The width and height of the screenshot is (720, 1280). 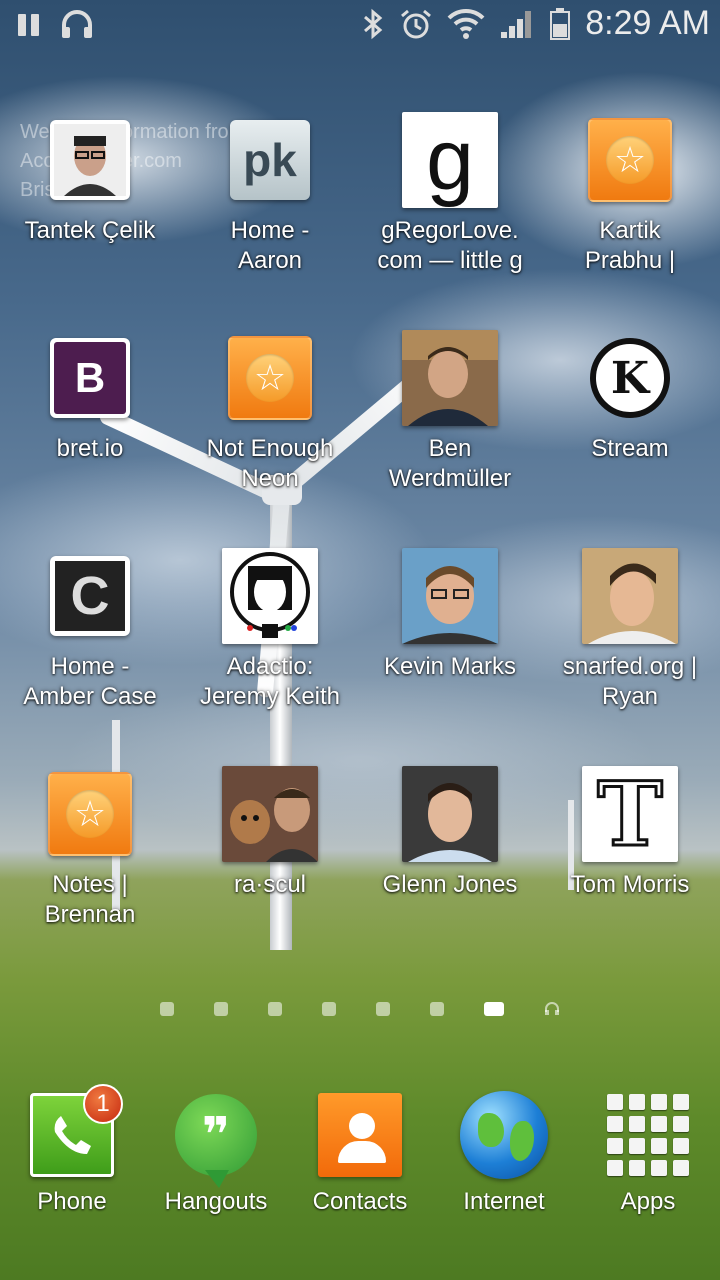 What do you see at coordinates (647, 23) in the screenshot?
I see `status-clock: 8:29 AM` at bounding box center [647, 23].